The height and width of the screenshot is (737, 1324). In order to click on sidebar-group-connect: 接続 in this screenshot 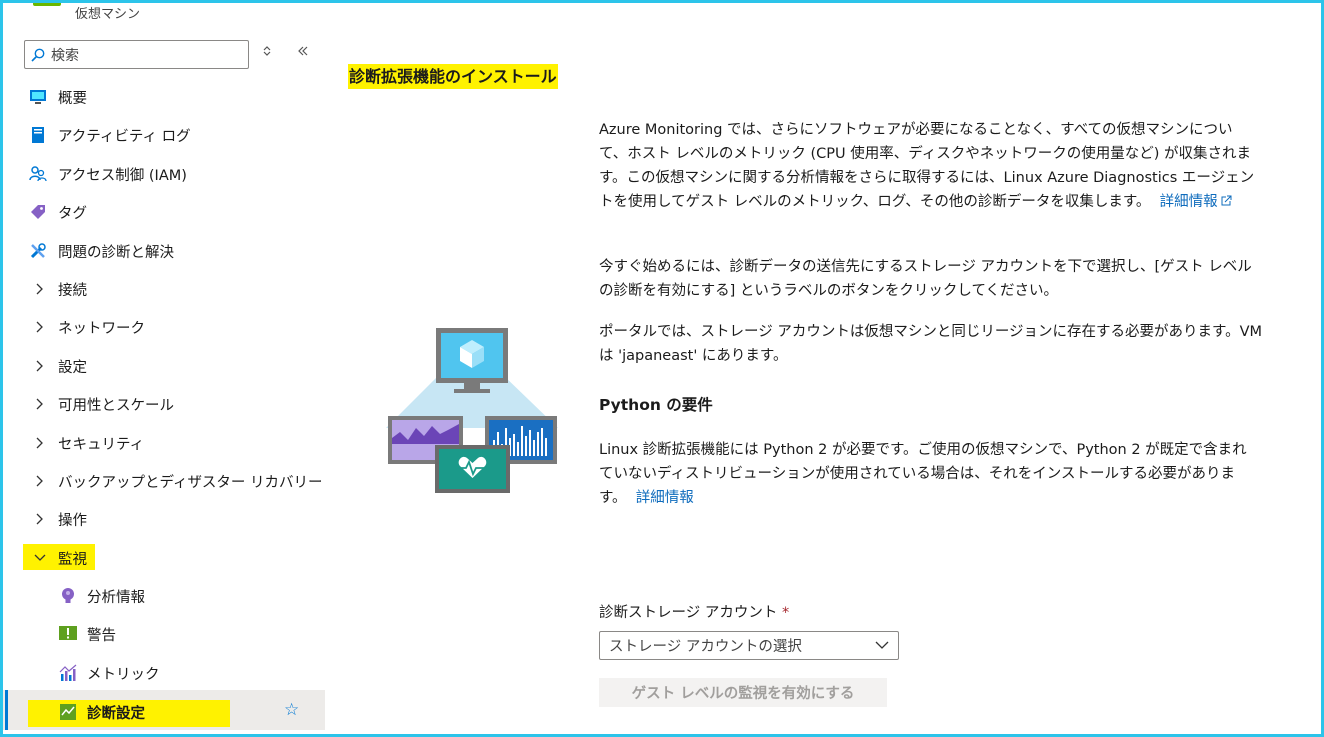, I will do `click(164, 289)`.